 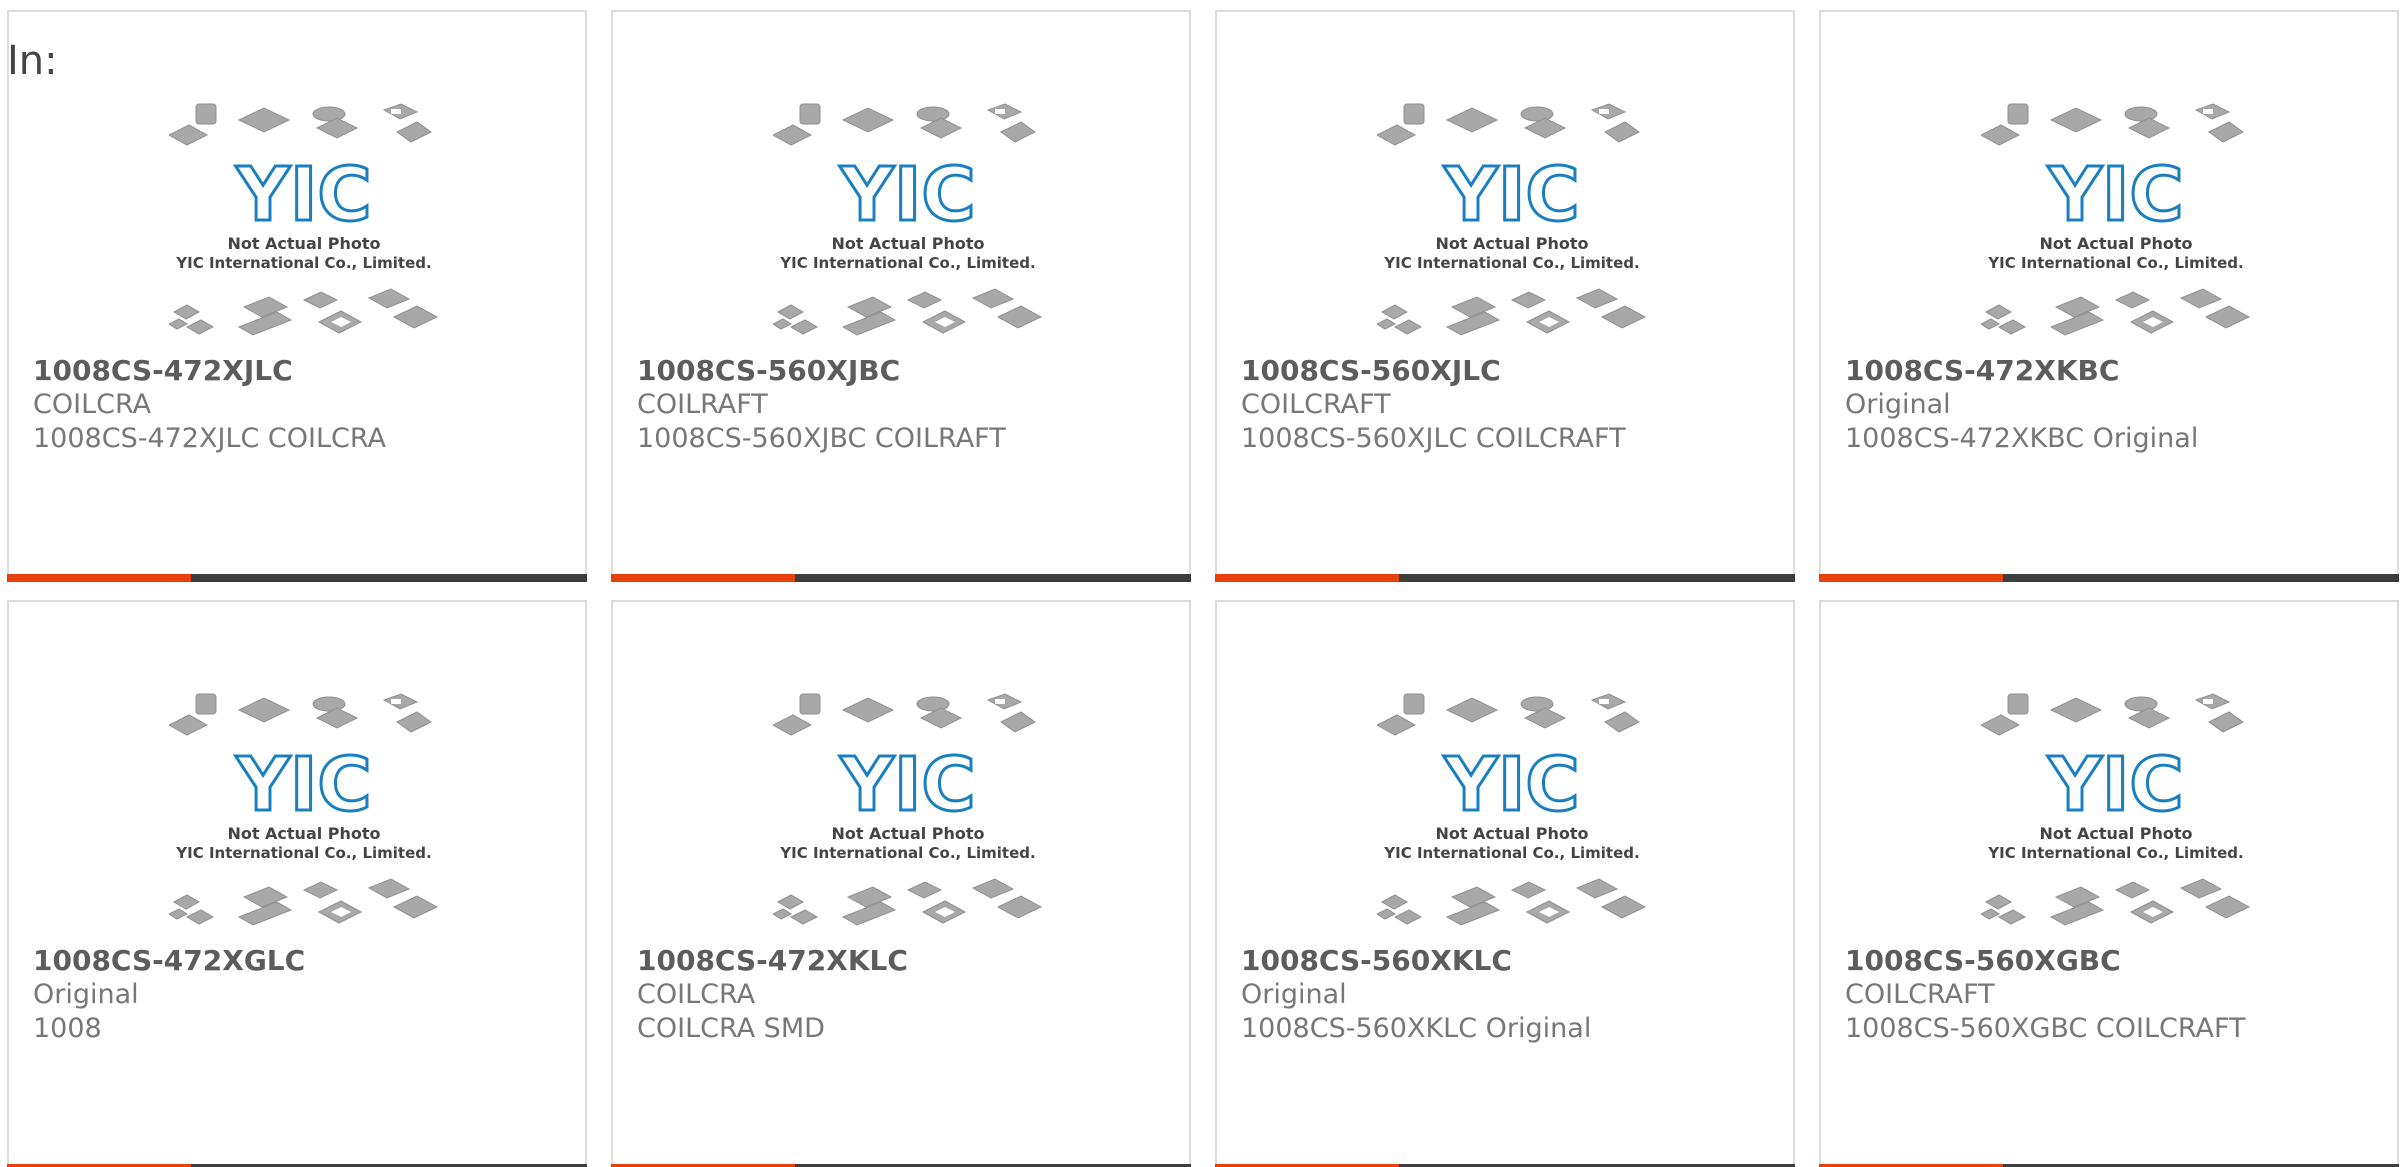 What do you see at coordinates (1376, 960) in the screenshot?
I see `product-part-number: 1008CS-560XKLC` at bounding box center [1376, 960].